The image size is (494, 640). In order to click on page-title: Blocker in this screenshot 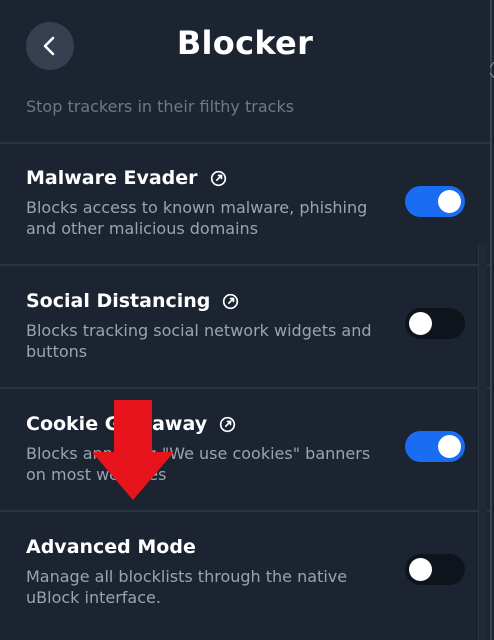, I will do `click(245, 43)`.